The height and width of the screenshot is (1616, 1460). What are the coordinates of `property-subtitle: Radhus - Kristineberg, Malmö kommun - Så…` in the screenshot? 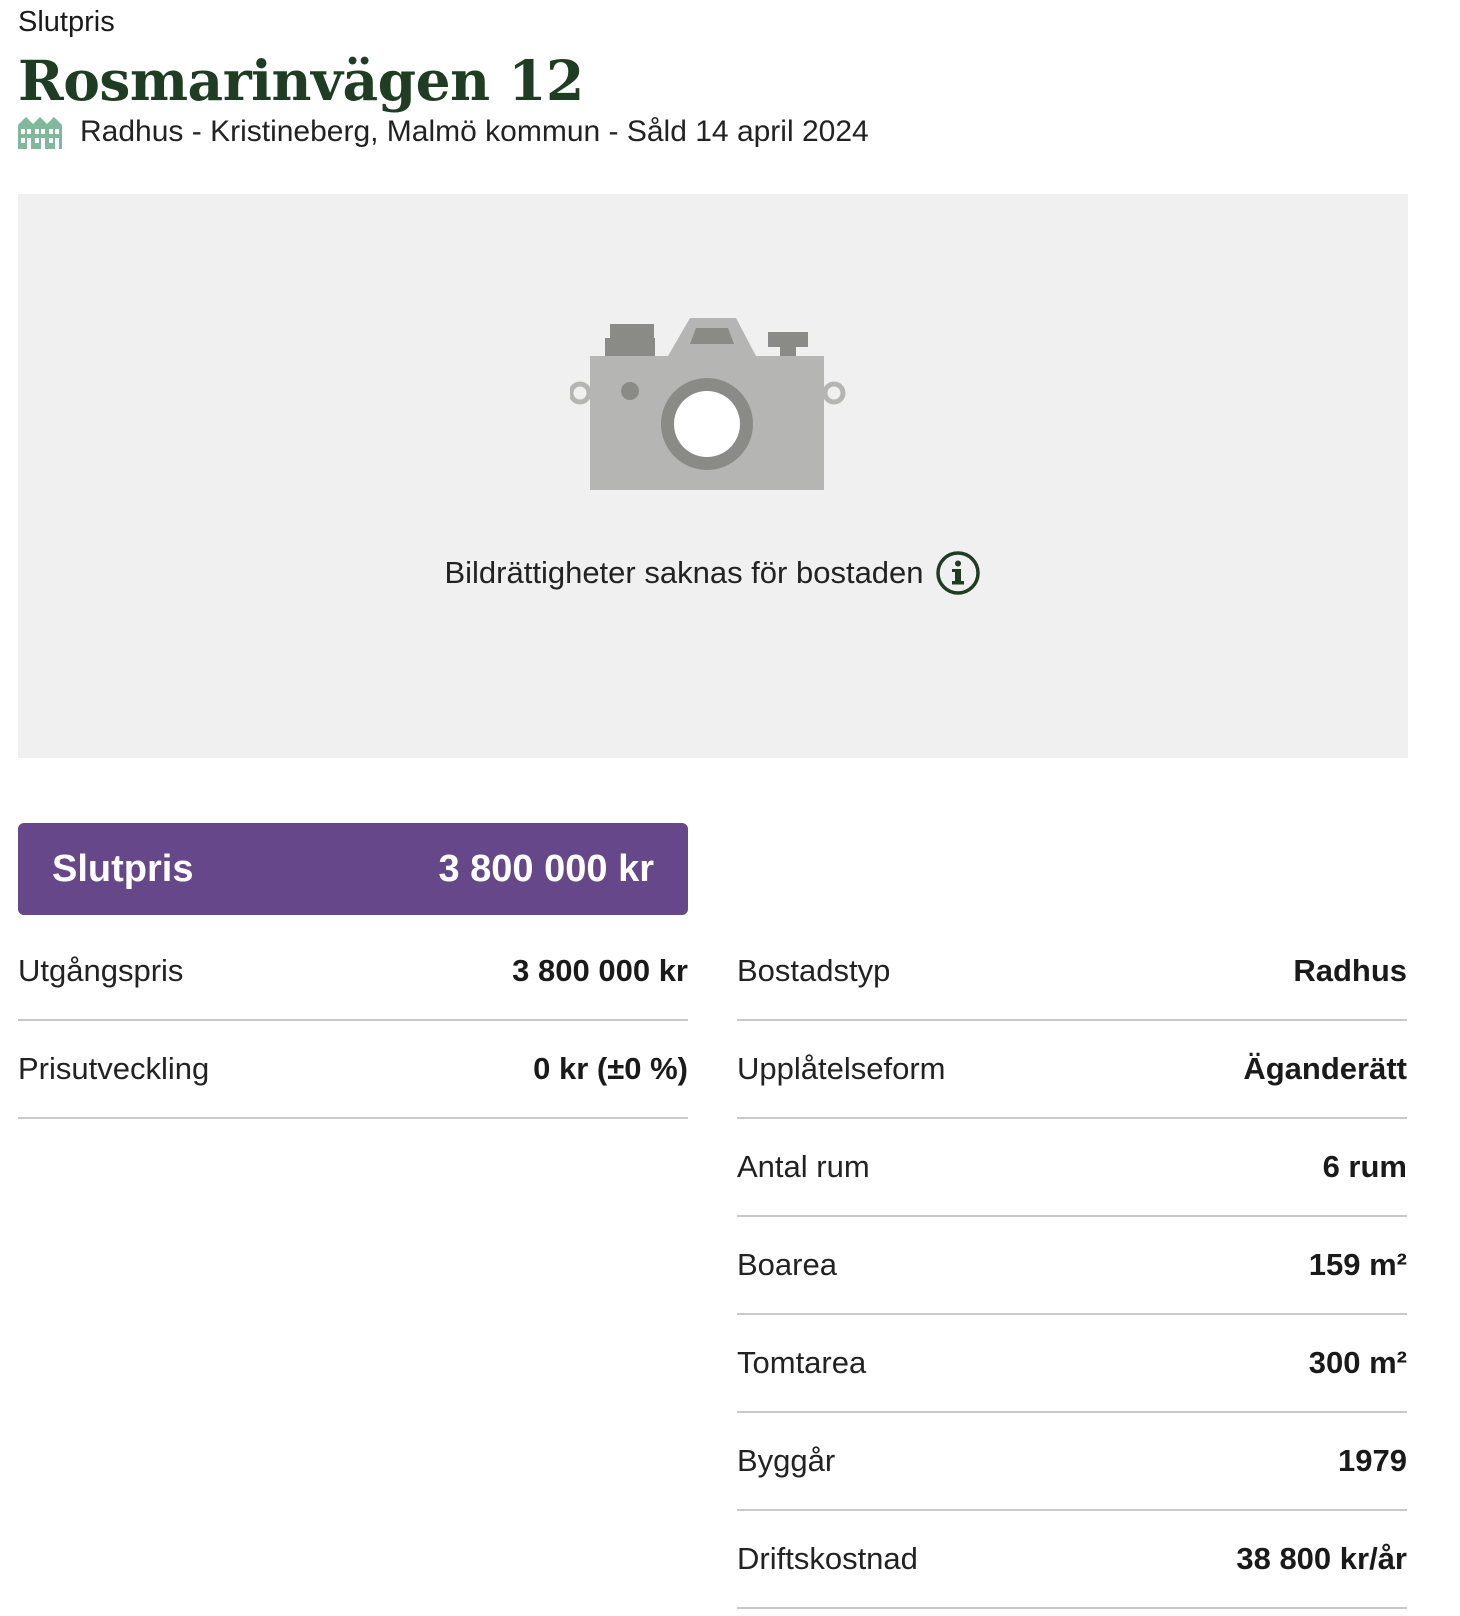 It's located at (443, 132).